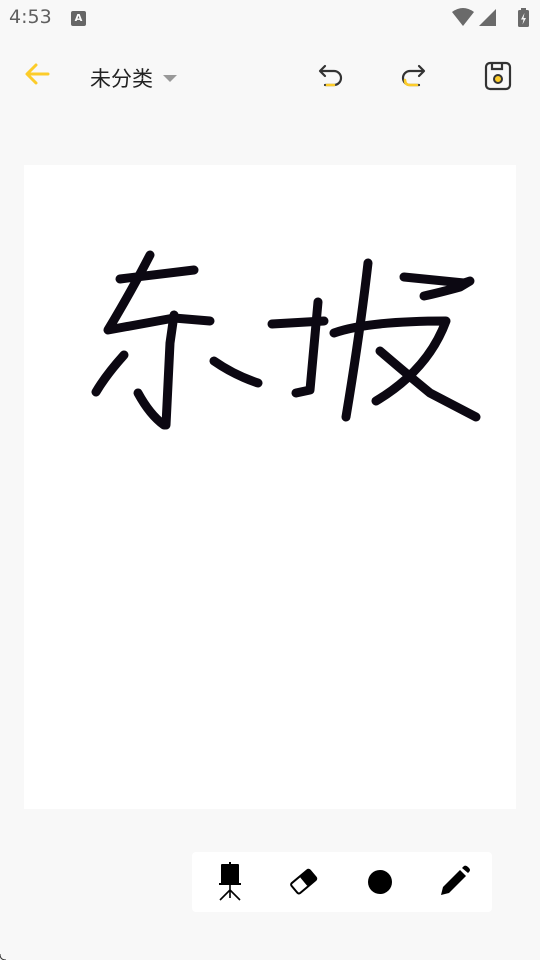  Describe the element at coordinates (286, 340) in the screenshot. I see `handwriting-strokes` at that location.